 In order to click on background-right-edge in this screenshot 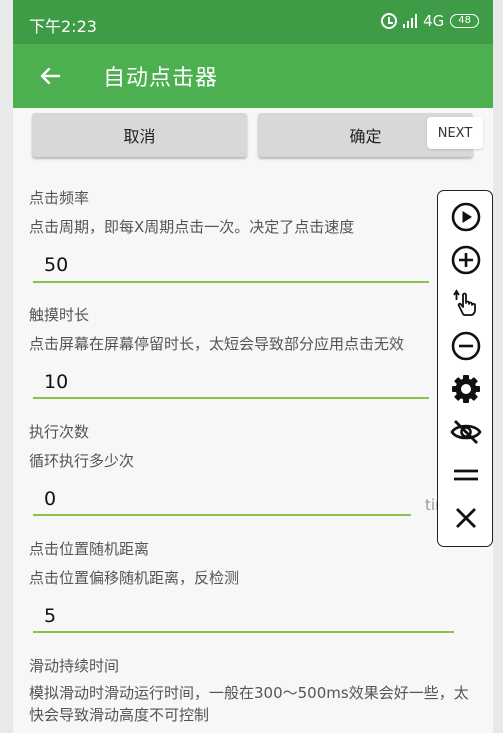, I will do `click(498, 366)`.